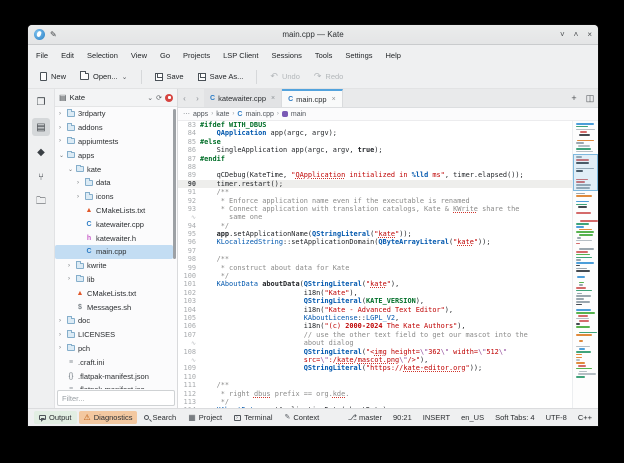  I want to click on tree-item-messages.sh: $ Messages.sh, so click(114, 307).